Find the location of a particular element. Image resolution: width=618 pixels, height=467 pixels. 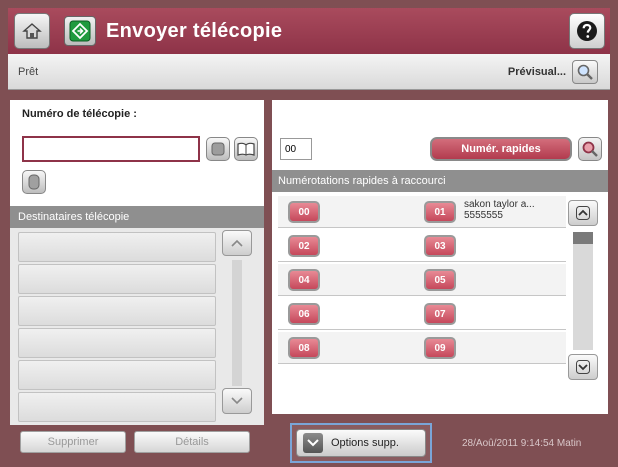

more-options-label: Options supp. is located at coordinates (365, 443).